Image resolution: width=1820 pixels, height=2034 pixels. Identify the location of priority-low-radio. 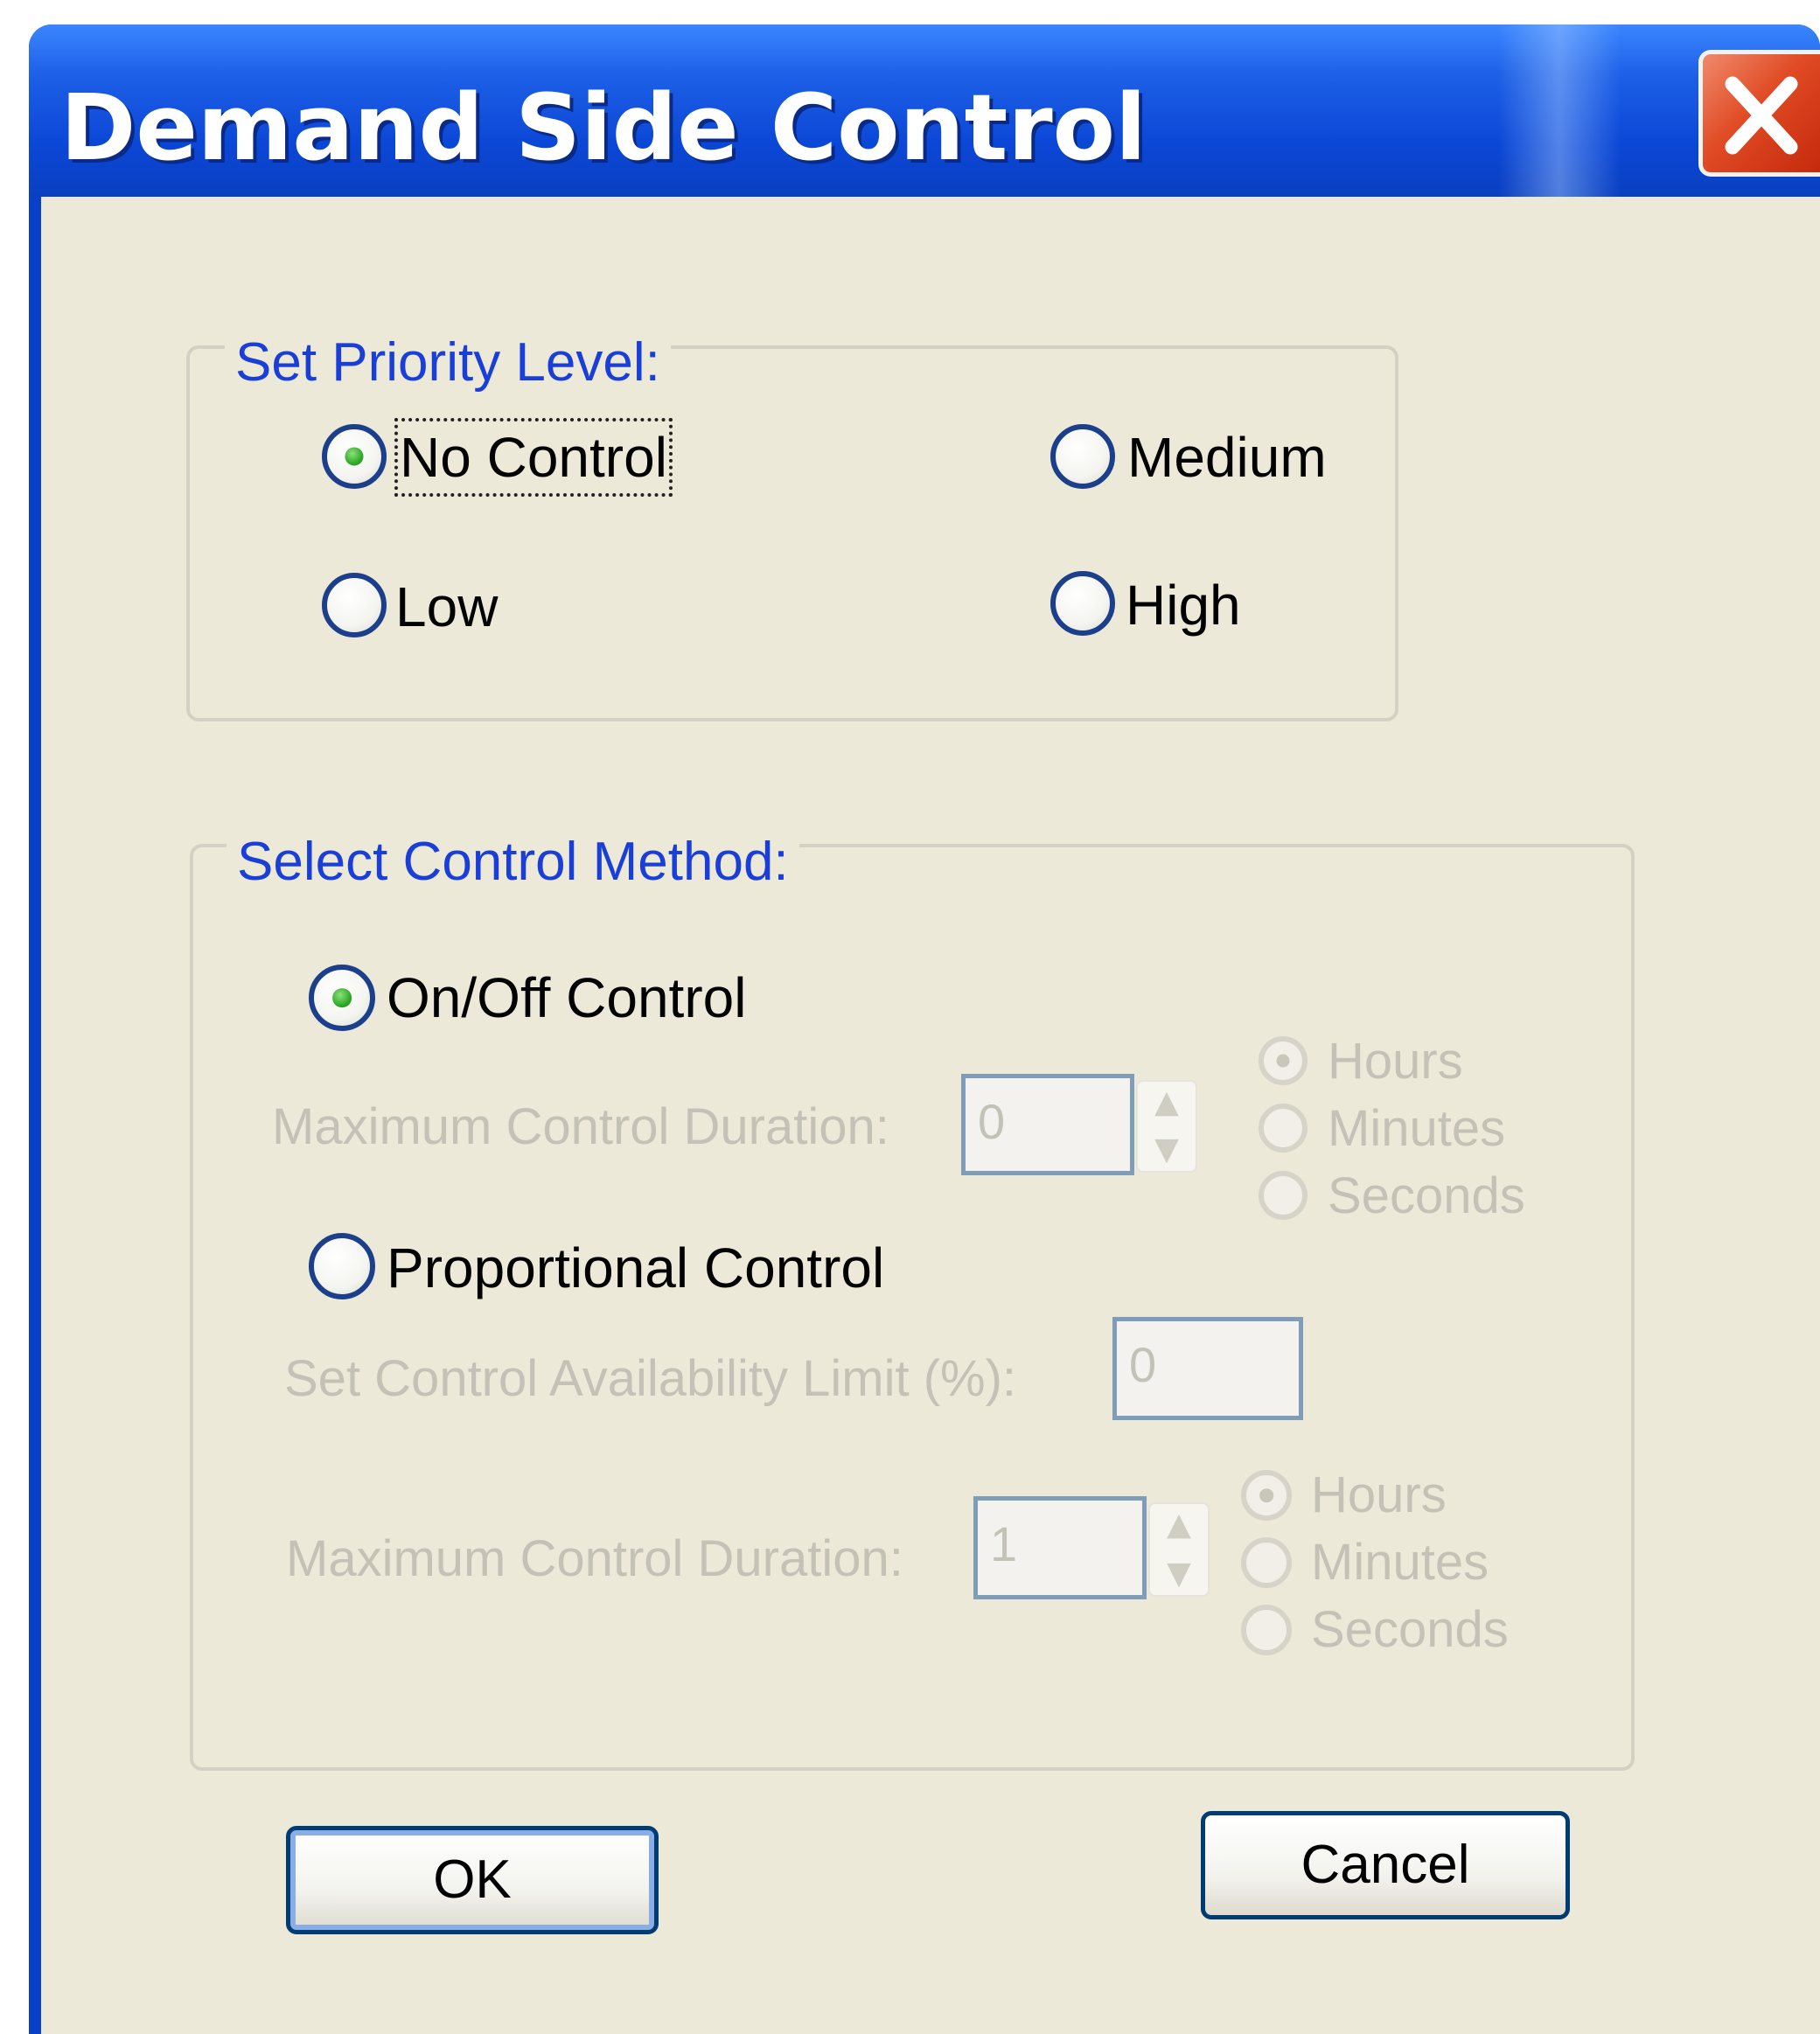
(354, 605).